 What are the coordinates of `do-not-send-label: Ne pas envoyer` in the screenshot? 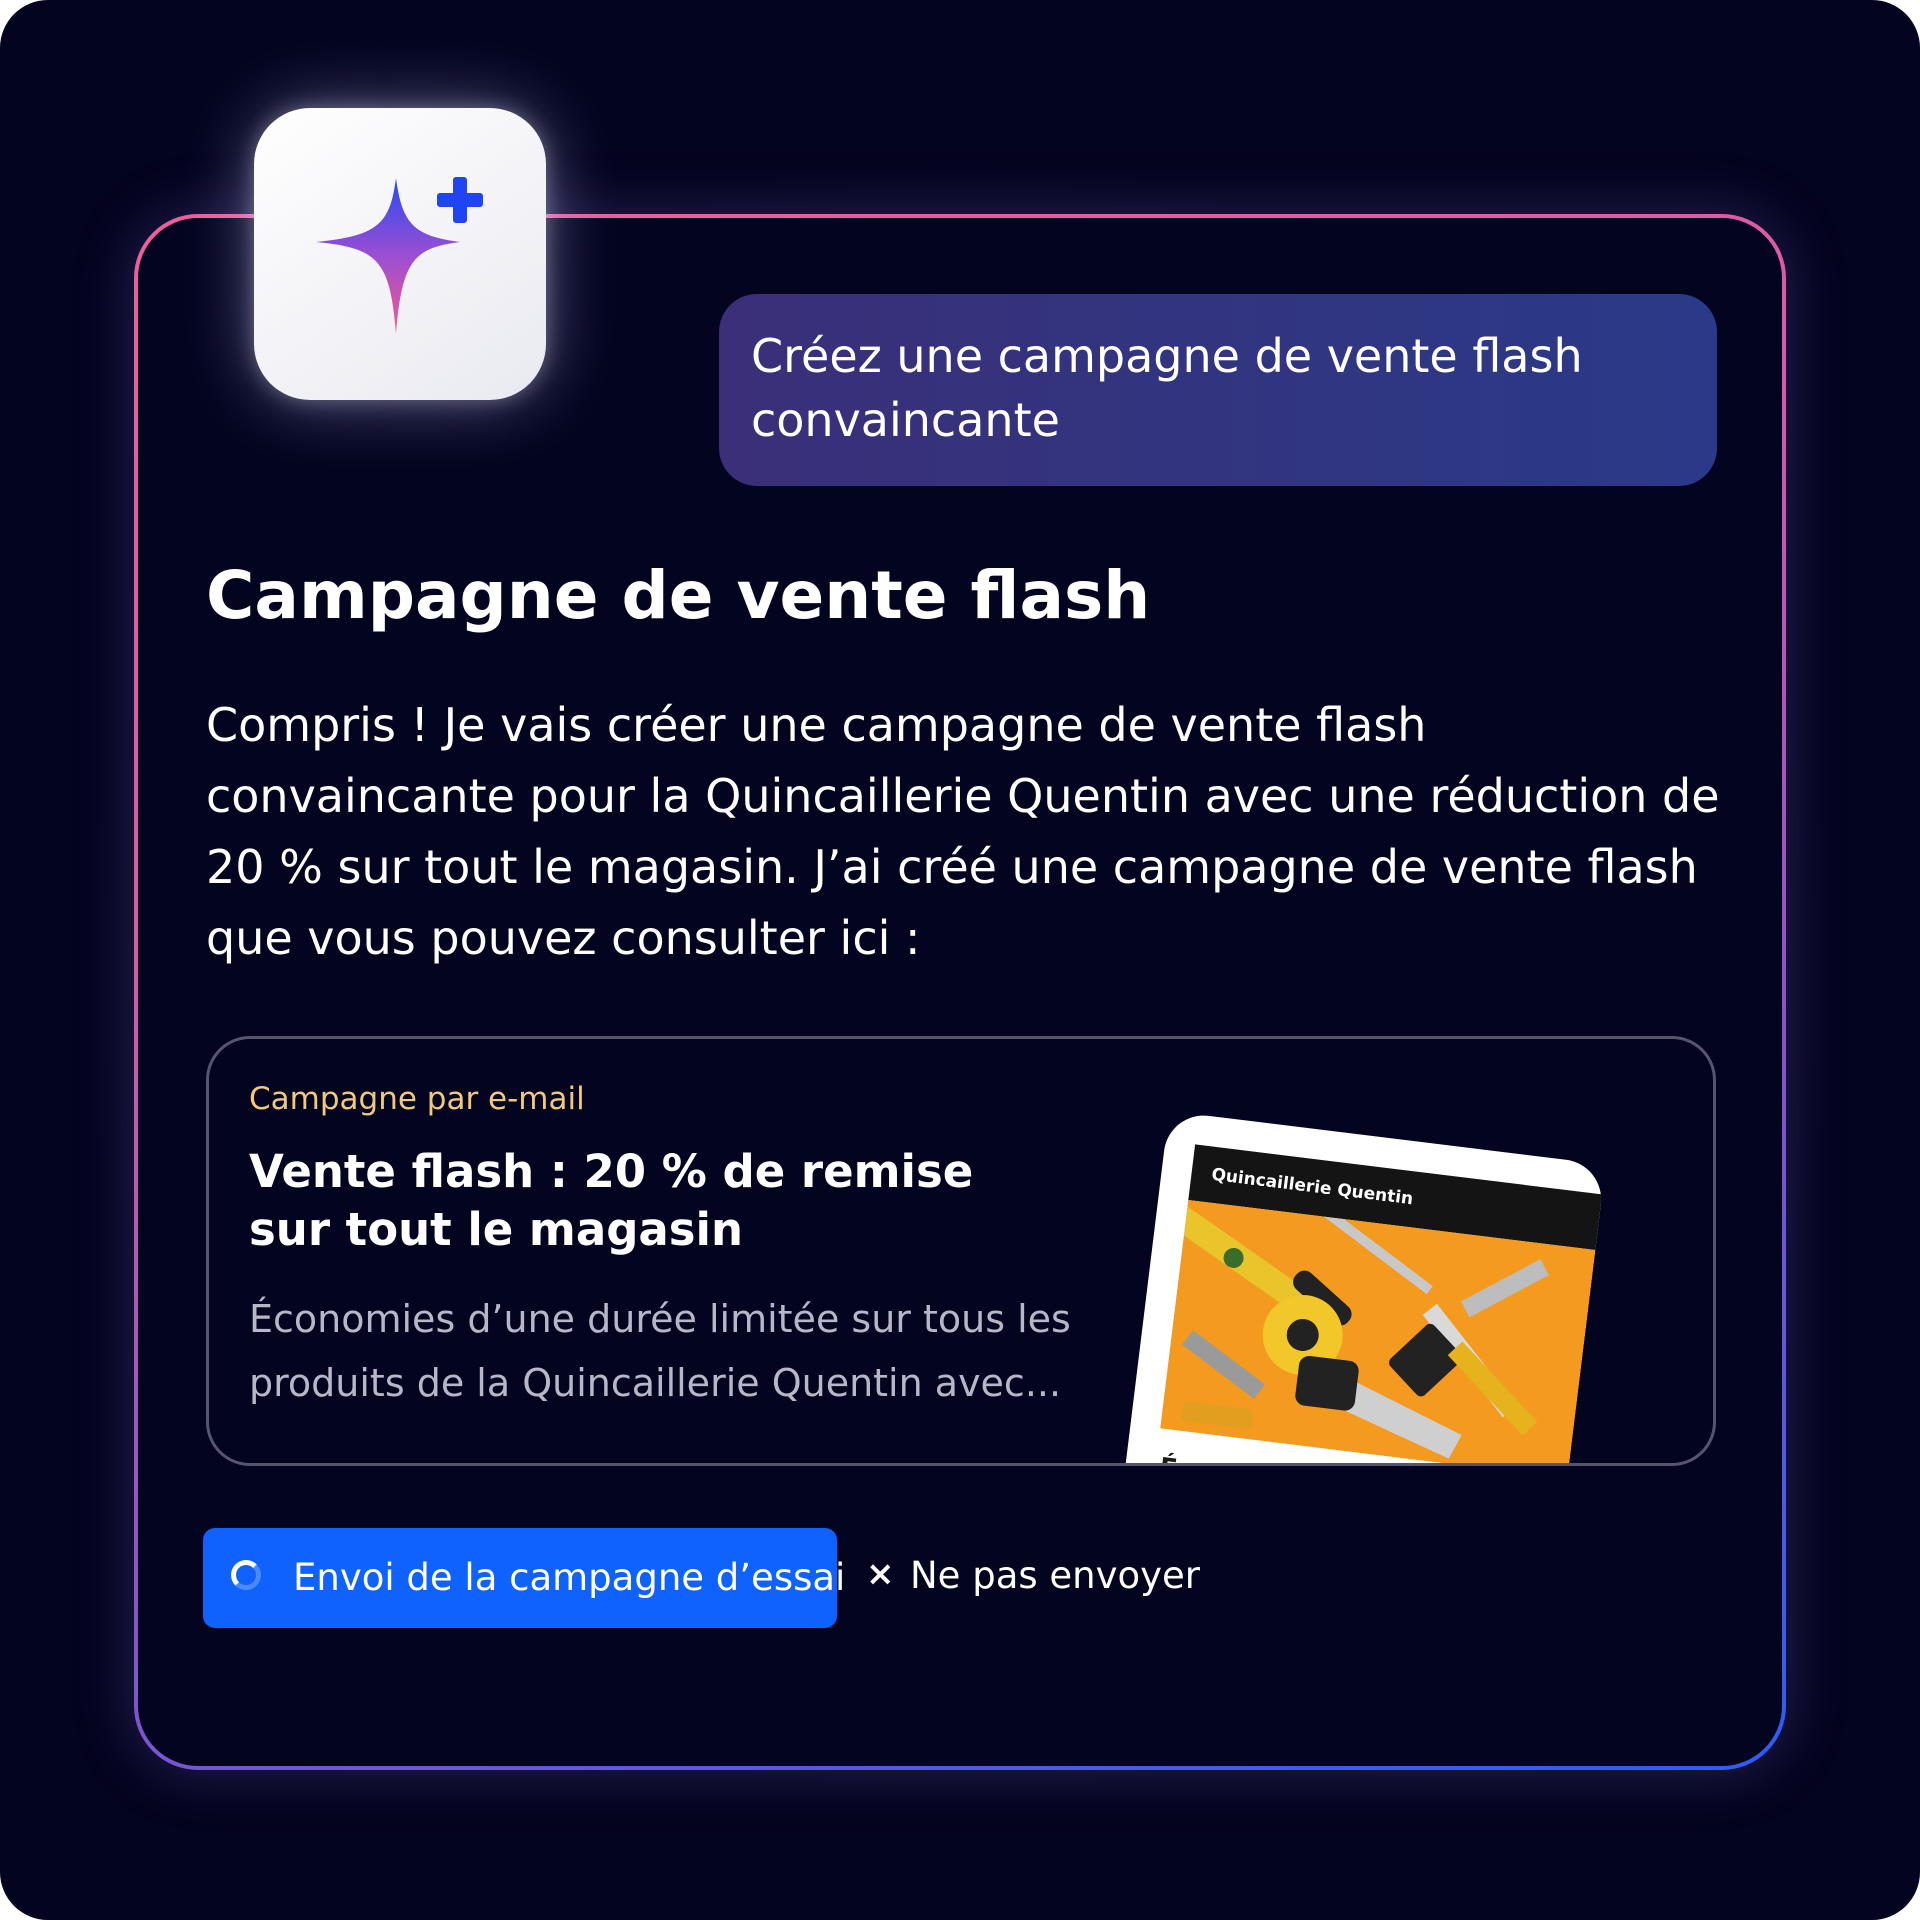 It's located at (1055, 1575).